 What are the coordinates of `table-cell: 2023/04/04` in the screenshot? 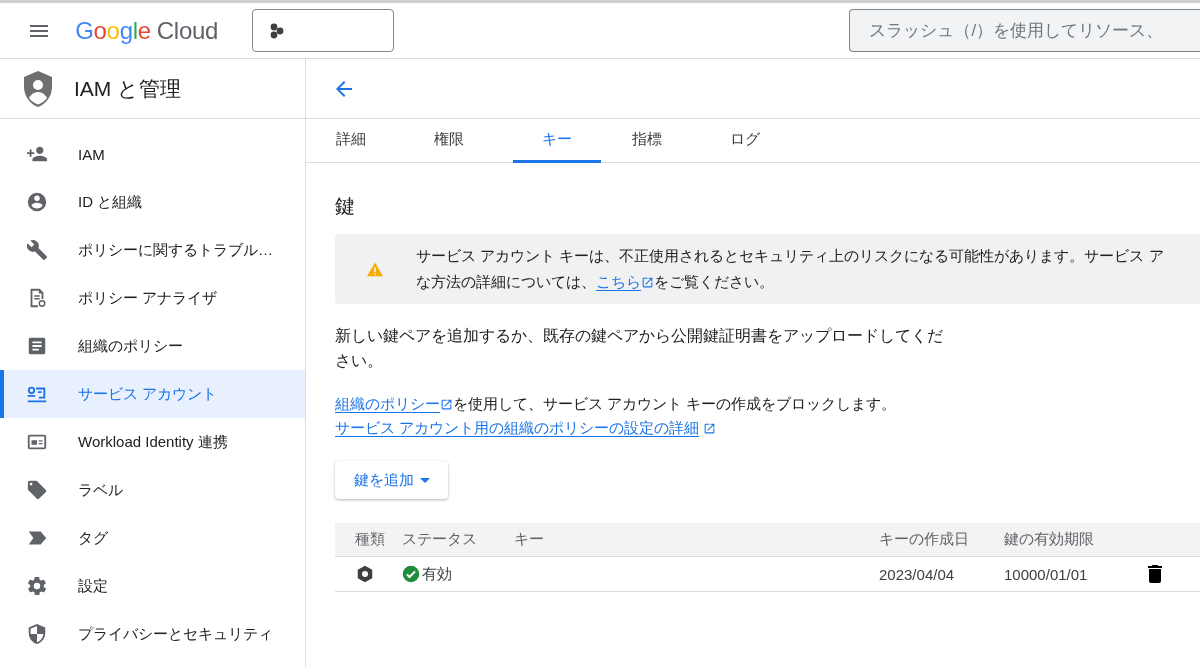 It's located at (941, 574).